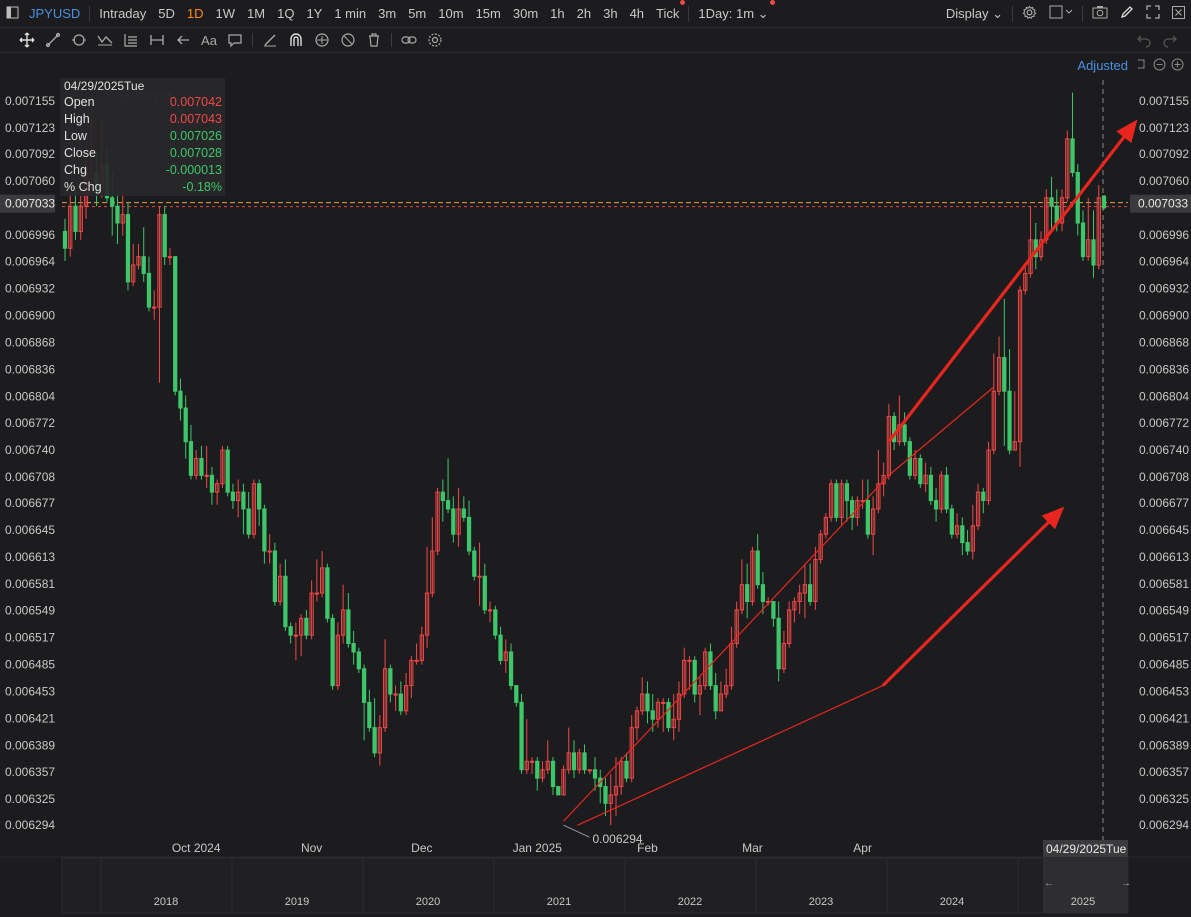  What do you see at coordinates (314, 13) in the screenshot?
I see `timeframe-1y: 1Y` at bounding box center [314, 13].